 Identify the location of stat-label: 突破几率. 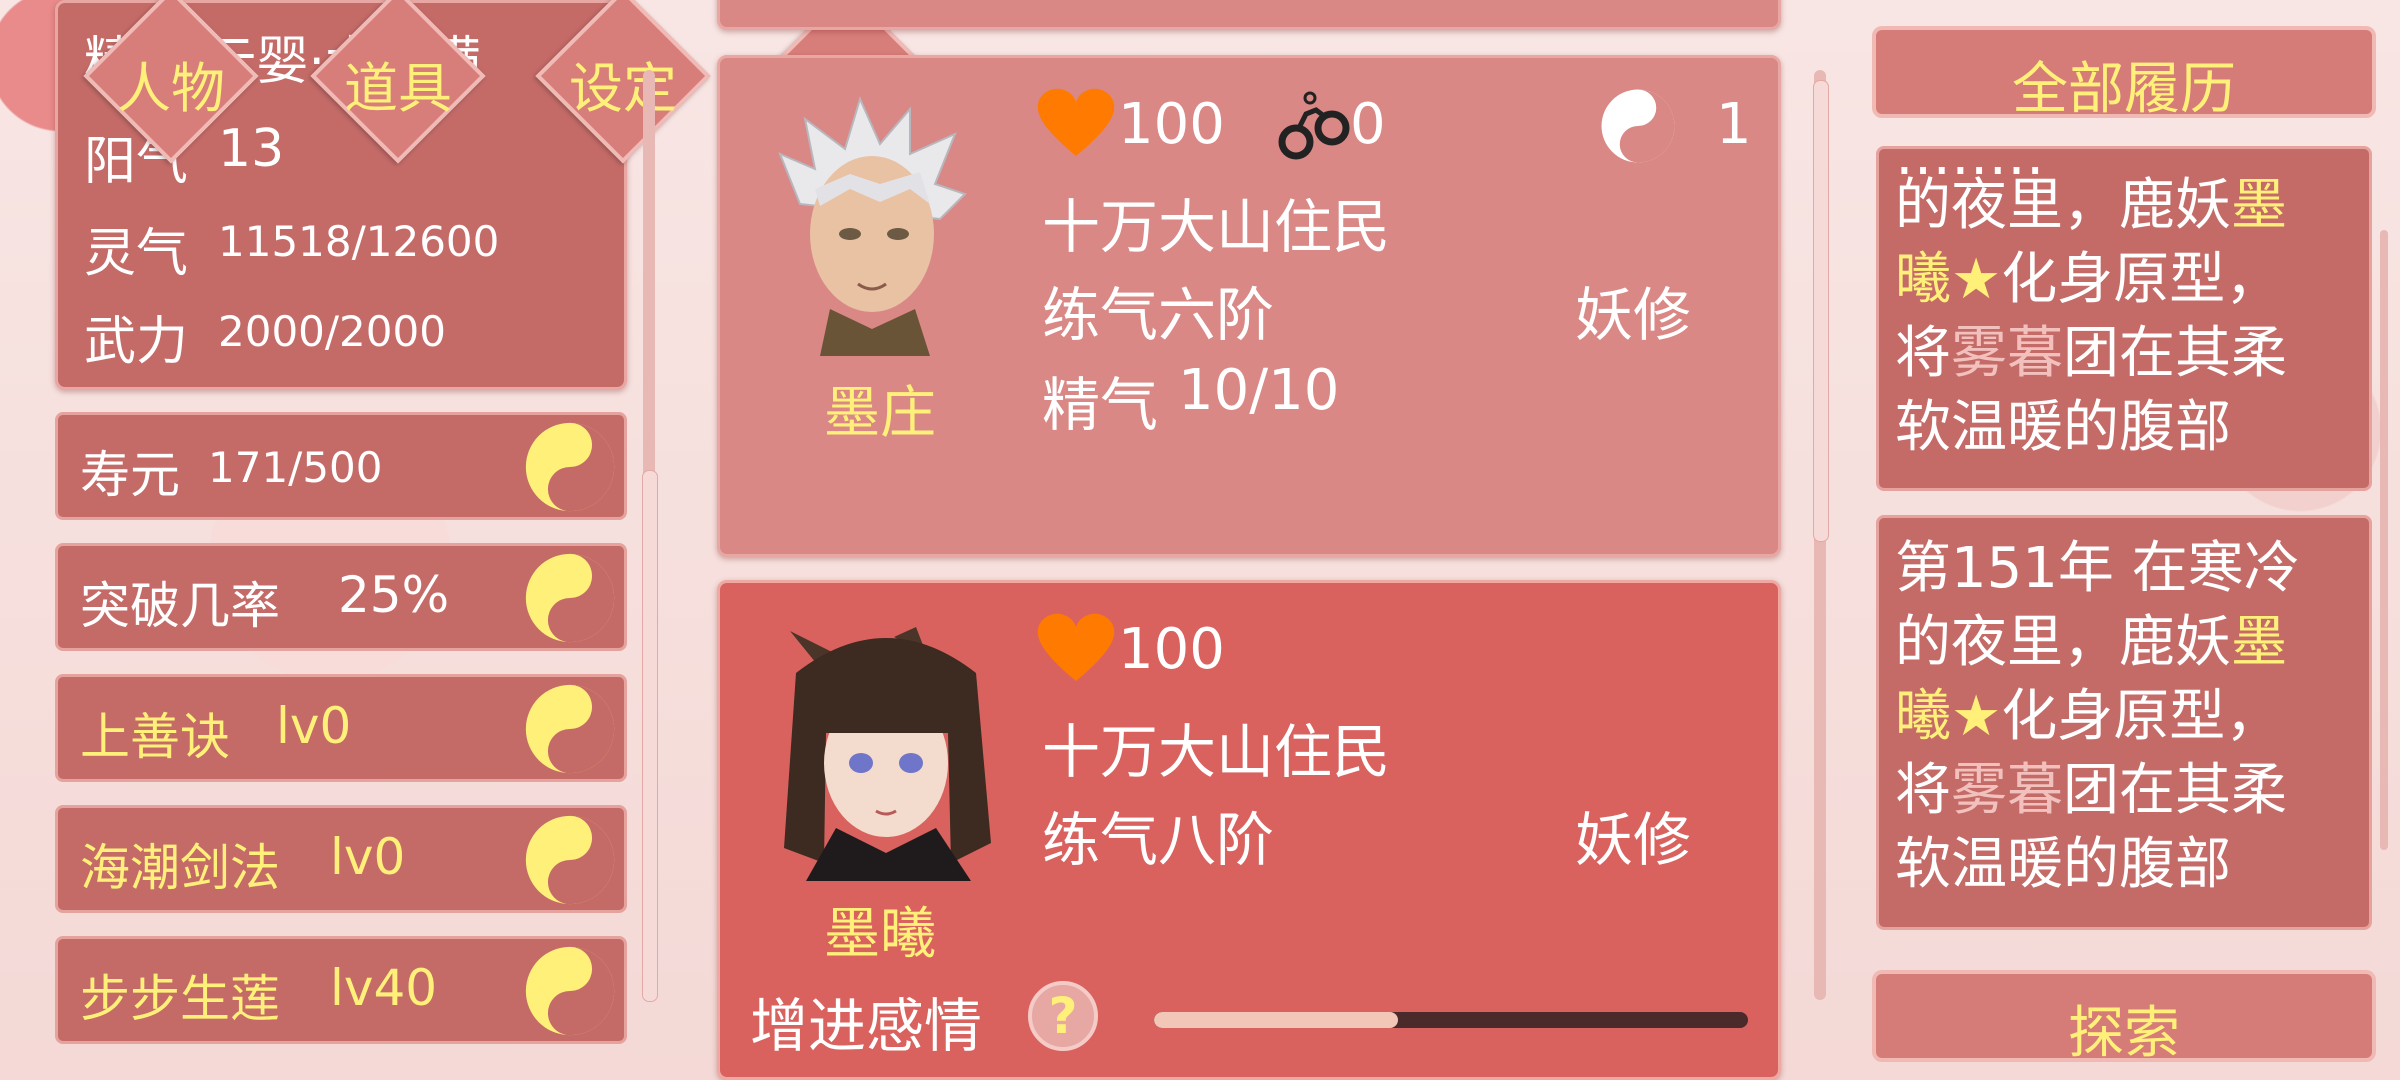
(180, 606).